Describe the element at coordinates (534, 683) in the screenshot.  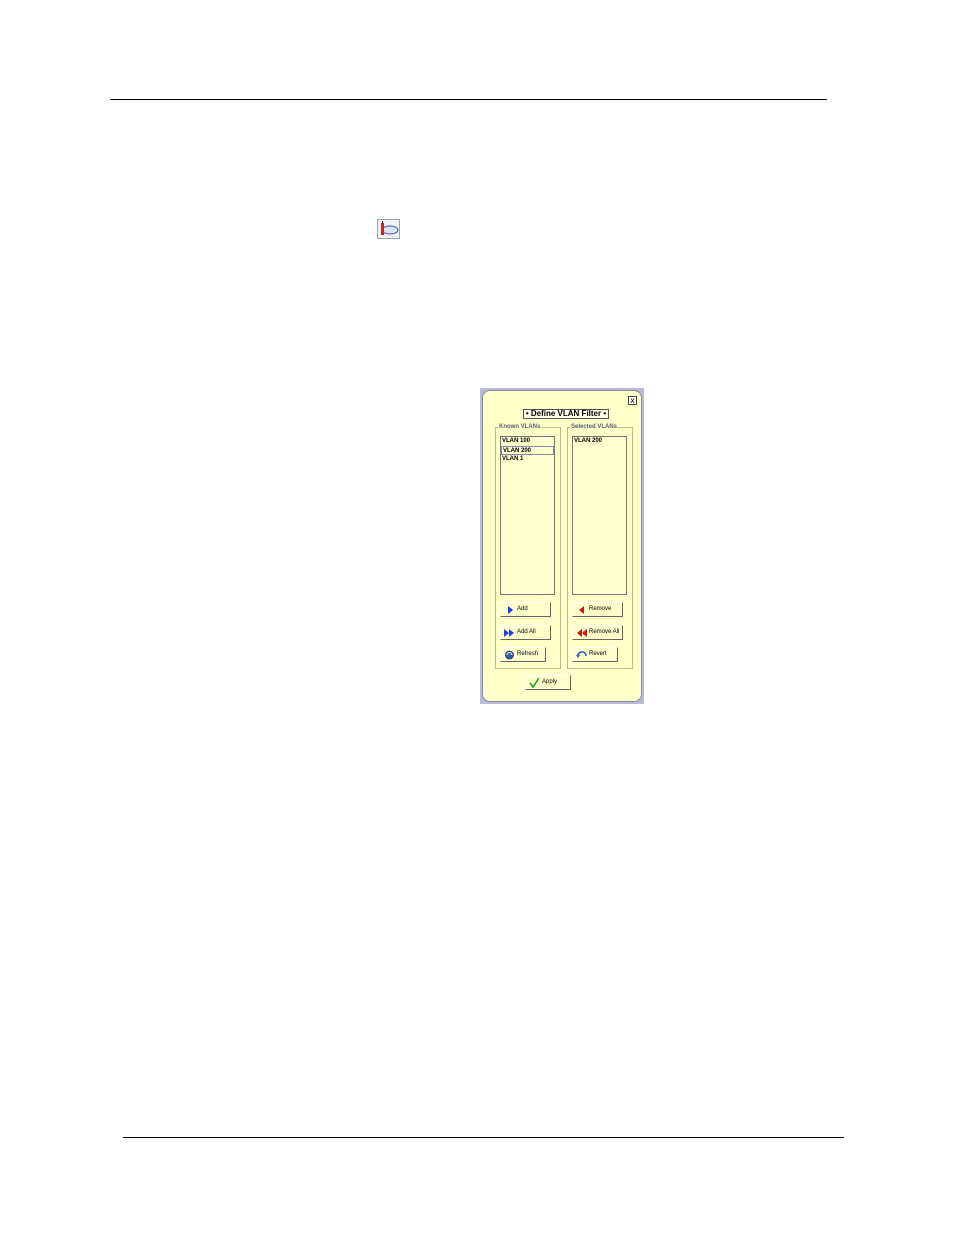
I see `checkmark-icon` at that location.